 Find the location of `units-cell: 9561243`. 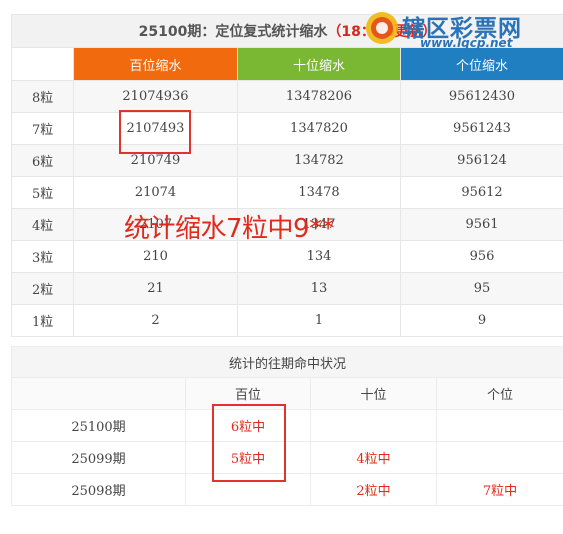

units-cell: 9561243 is located at coordinates (481, 128).